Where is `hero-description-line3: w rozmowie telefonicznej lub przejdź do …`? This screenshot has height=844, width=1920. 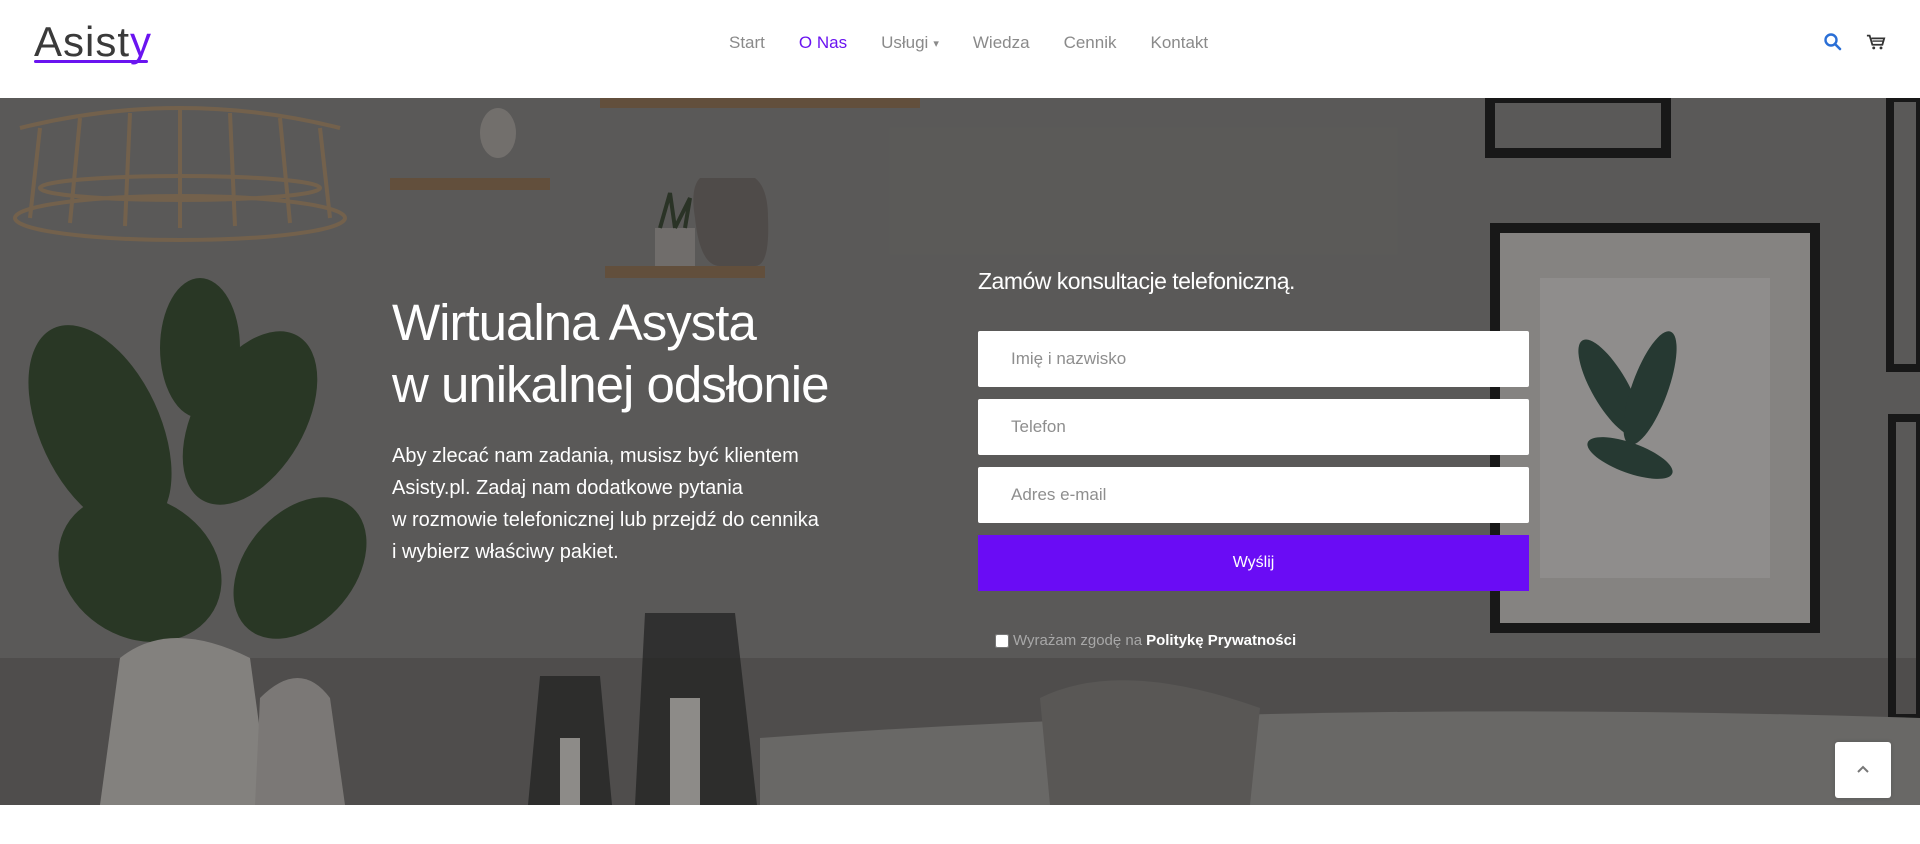
hero-description-line3: w rozmowie telefonicznej lub przejdź do … is located at coordinates (605, 520).